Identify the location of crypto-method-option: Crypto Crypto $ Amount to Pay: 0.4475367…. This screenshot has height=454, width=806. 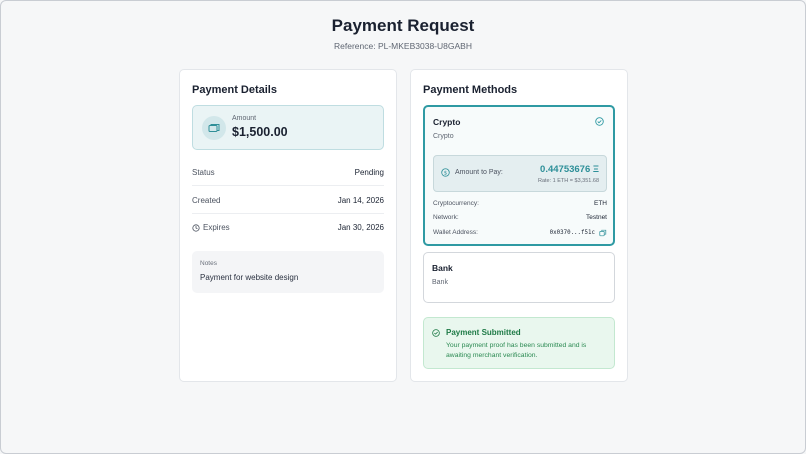
(519, 175).